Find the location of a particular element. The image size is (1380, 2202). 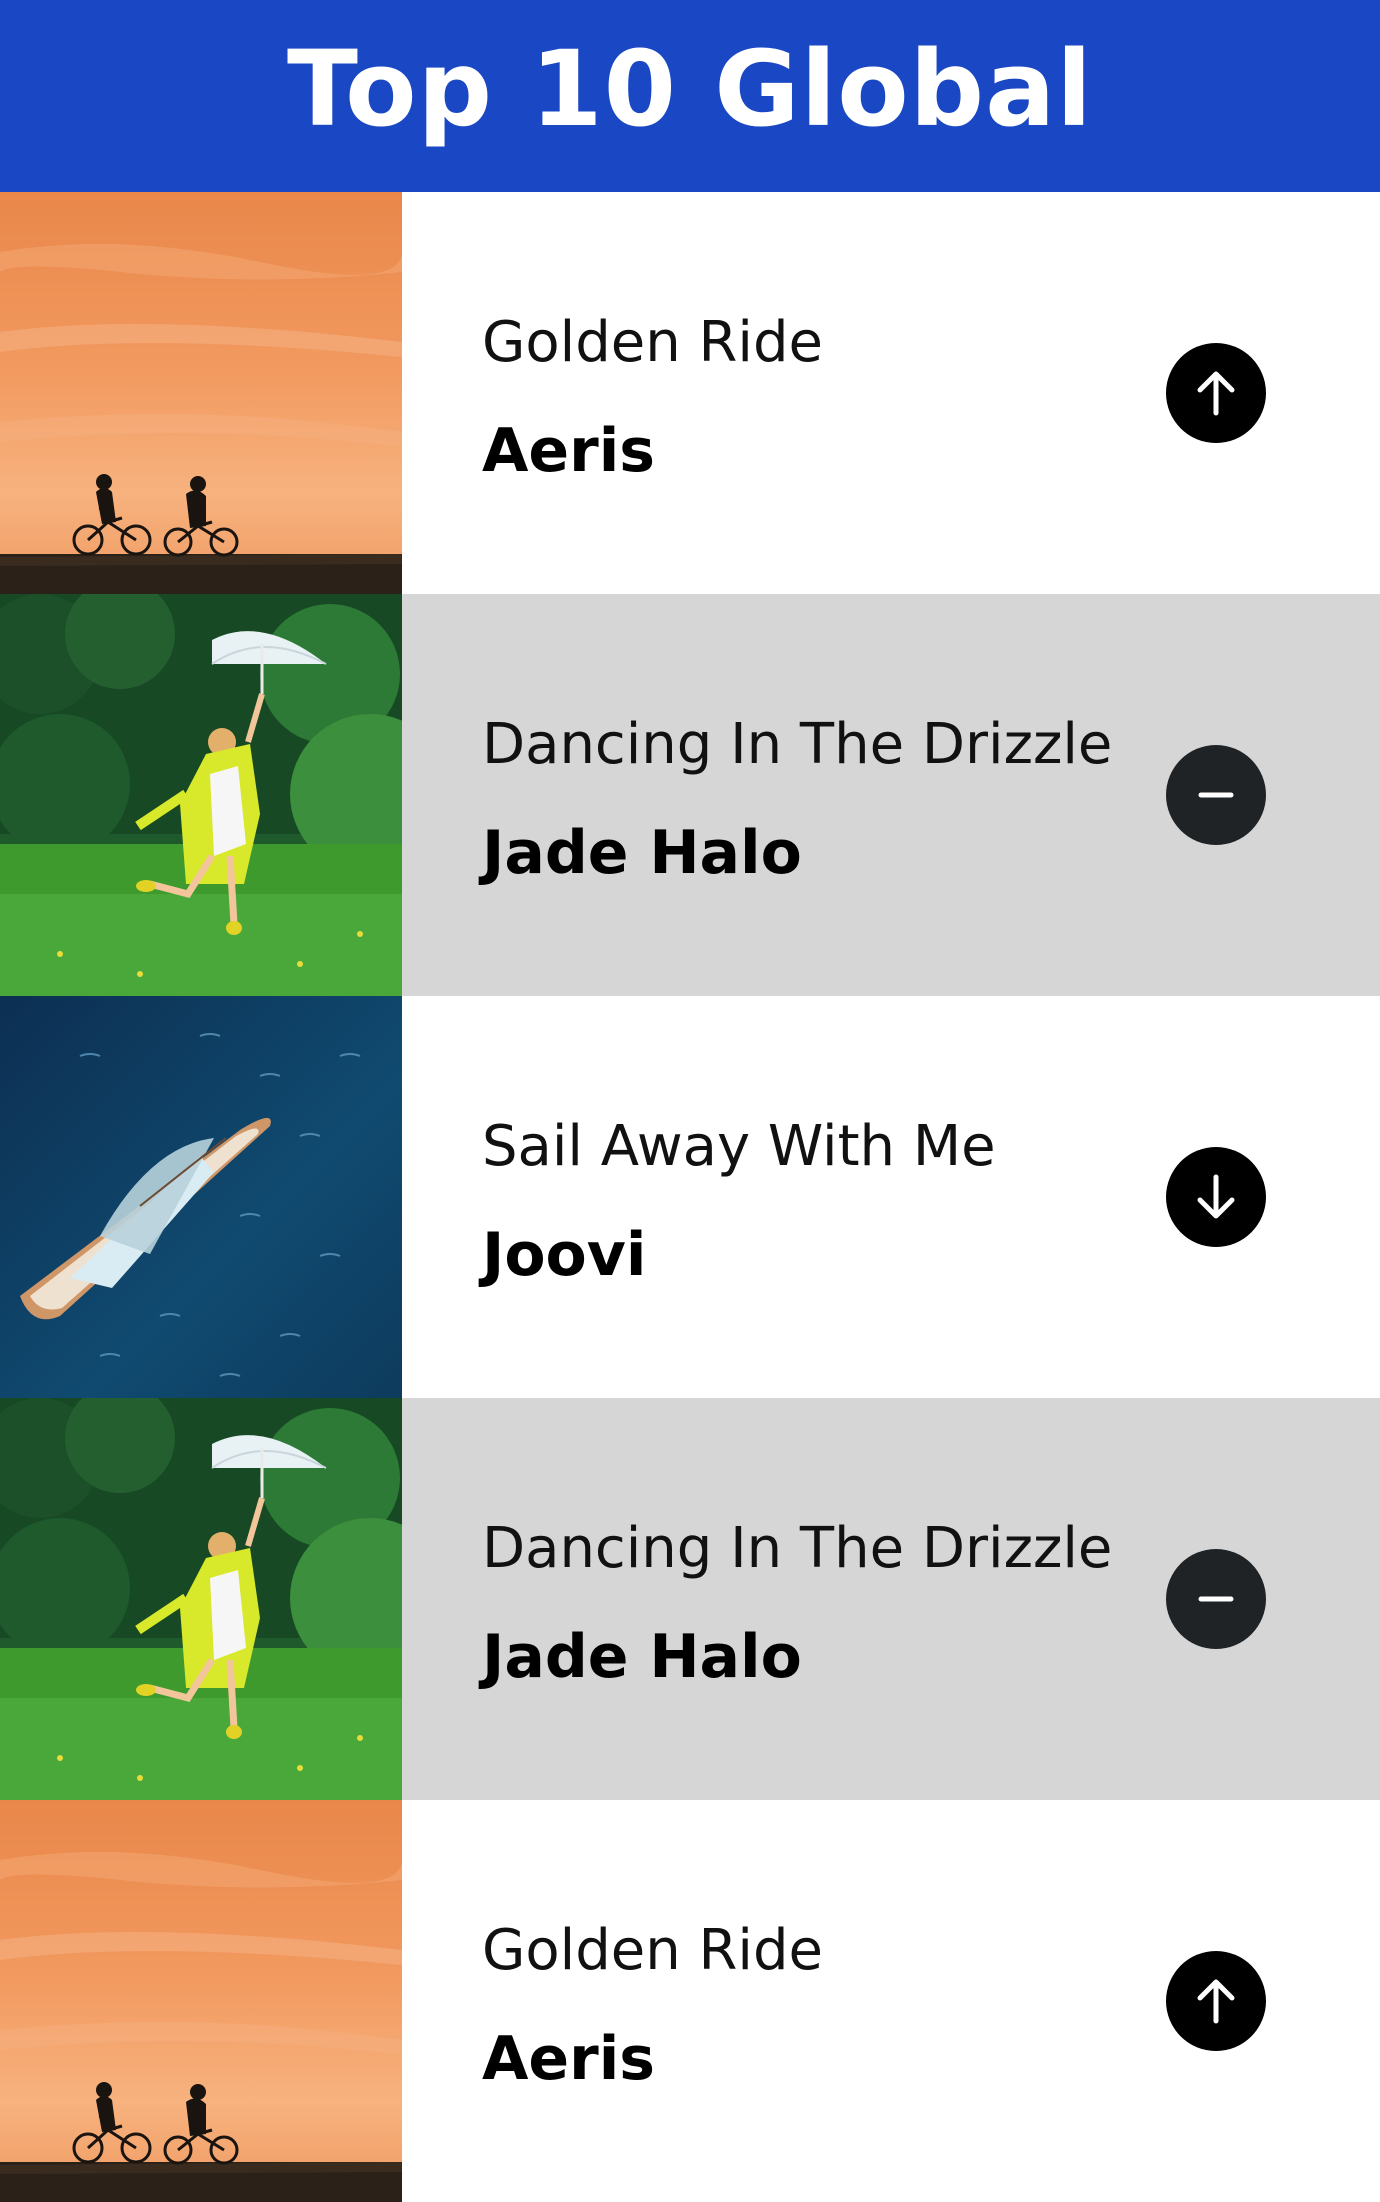

track-title: Sail Away With Me is located at coordinates (739, 1146).